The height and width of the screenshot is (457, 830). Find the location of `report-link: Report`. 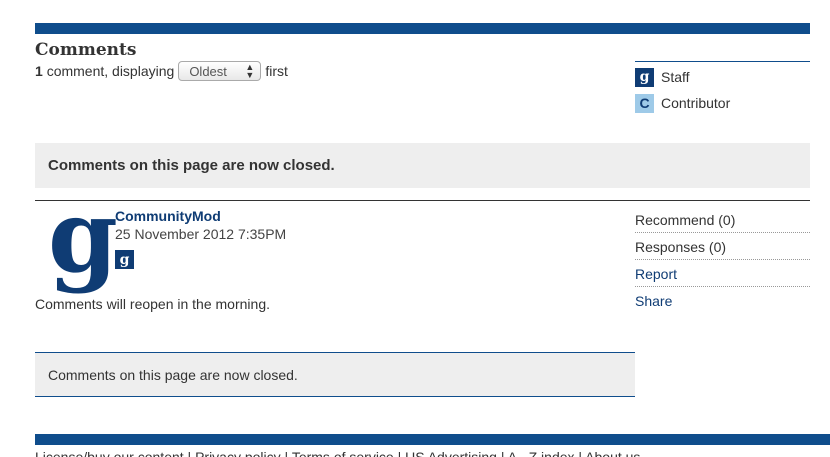

report-link: Report is located at coordinates (722, 275).